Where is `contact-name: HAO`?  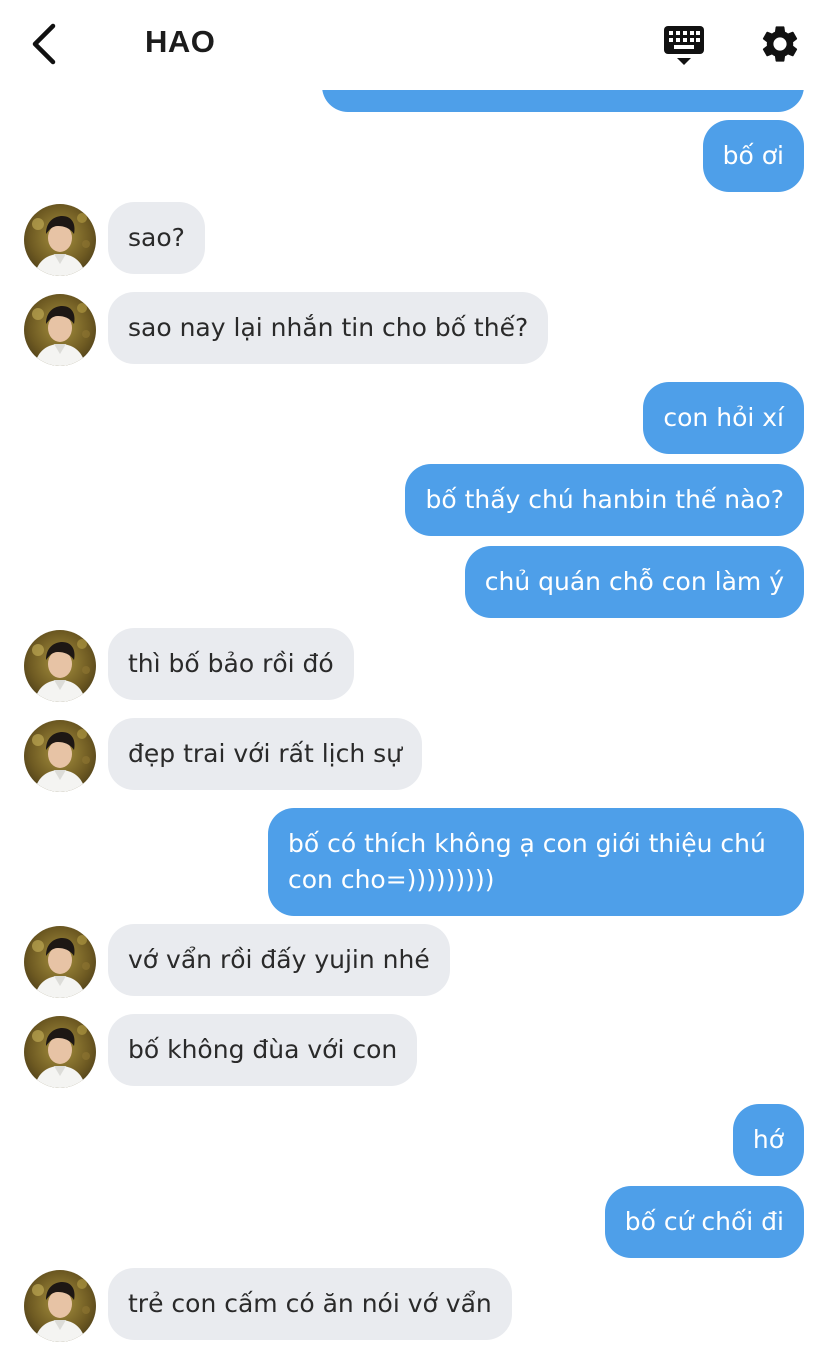 contact-name: HAO is located at coordinates (180, 42).